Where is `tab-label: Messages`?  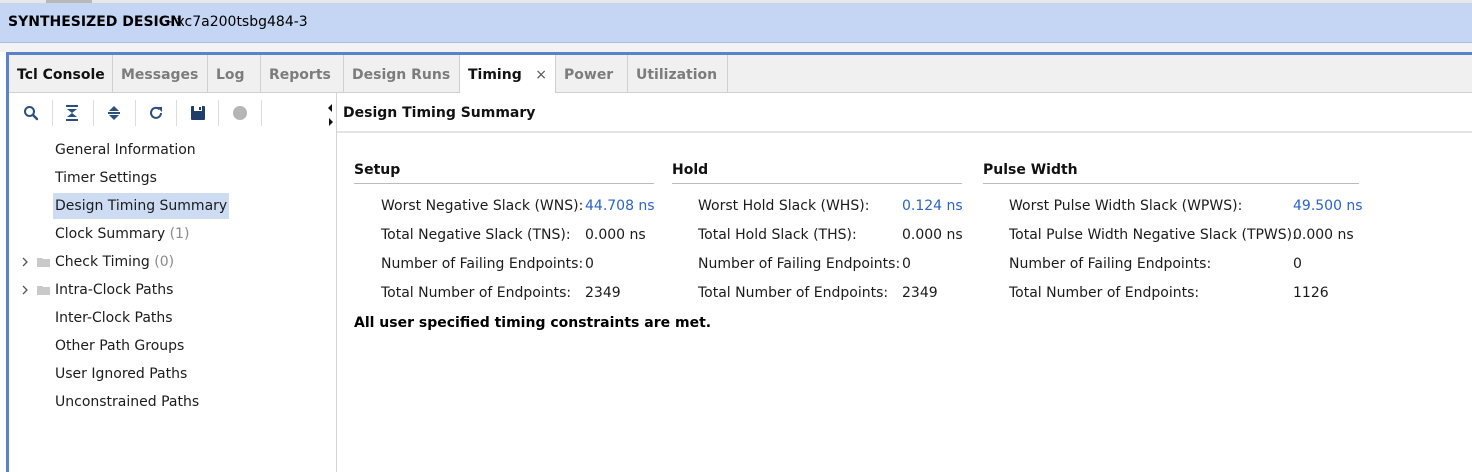 tab-label: Messages is located at coordinates (160, 75).